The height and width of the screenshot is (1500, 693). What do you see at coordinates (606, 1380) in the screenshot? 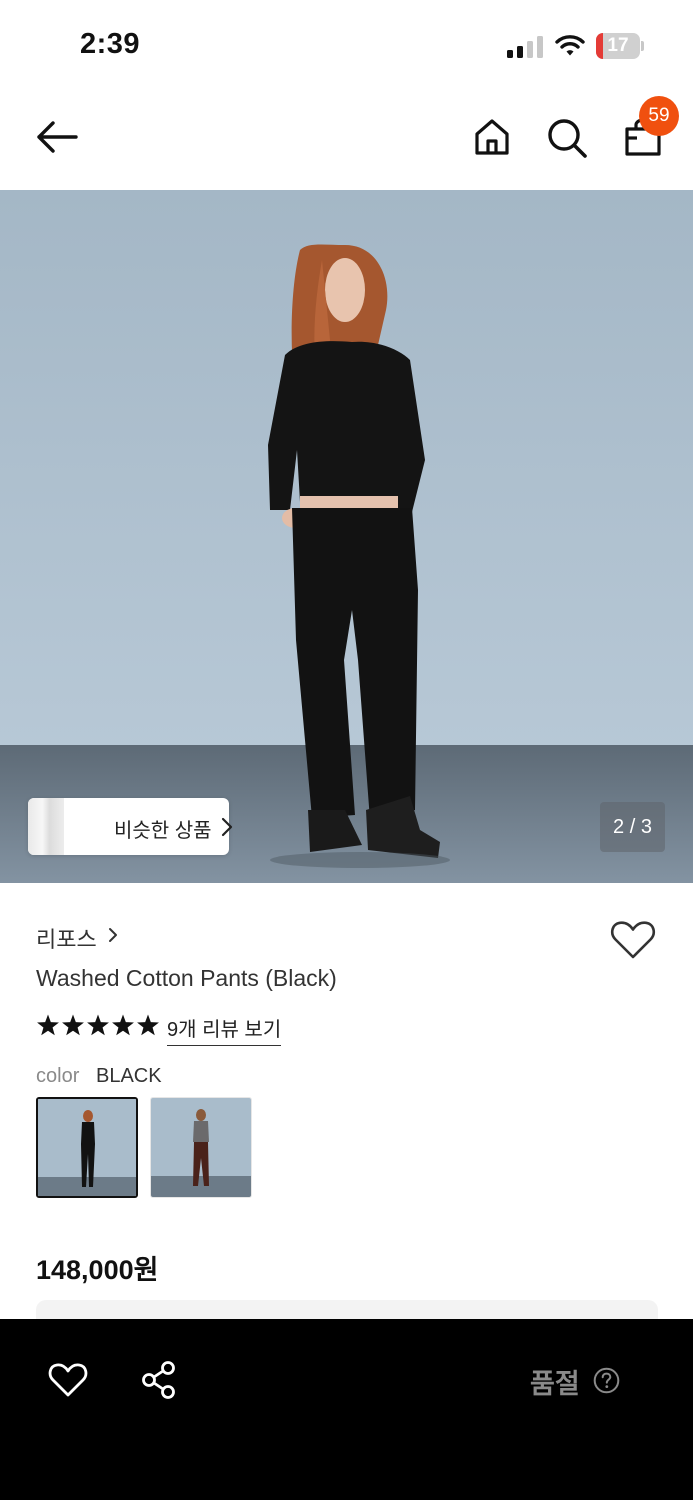
I see `question-circle-icon` at bounding box center [606, 1380].